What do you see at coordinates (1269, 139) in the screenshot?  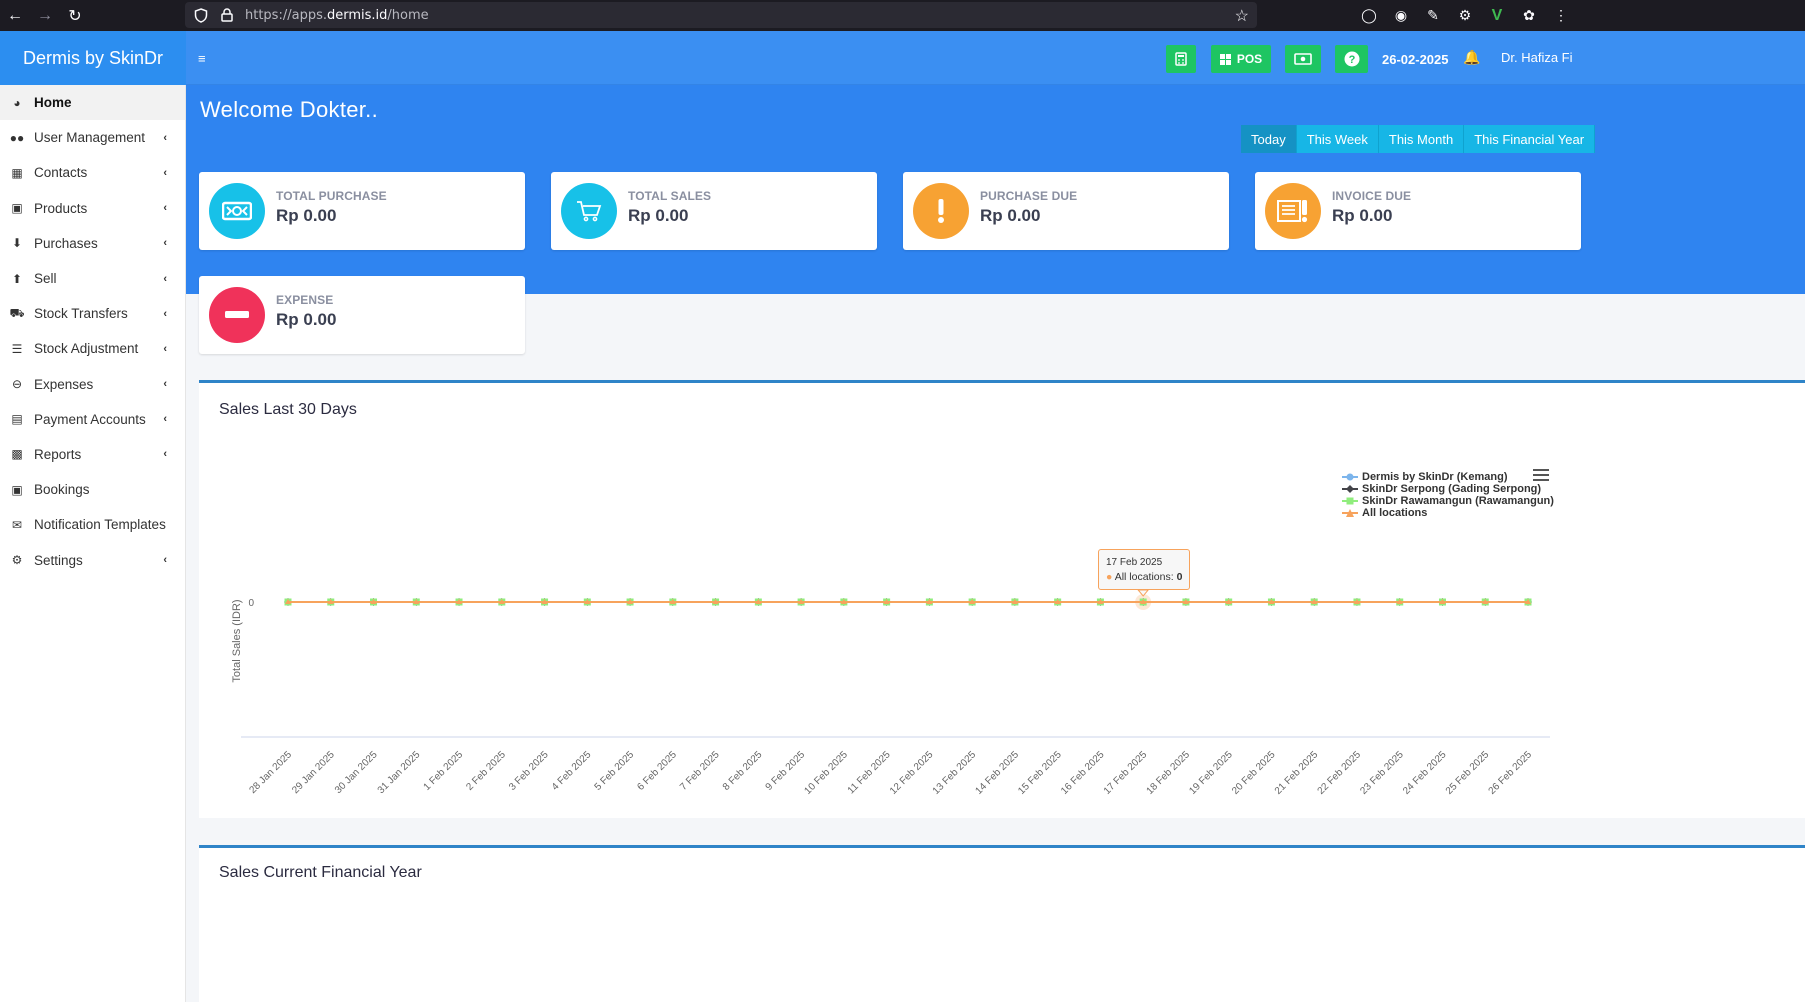 I see `range-today-button: Today` at bounding box center [1269, 139].